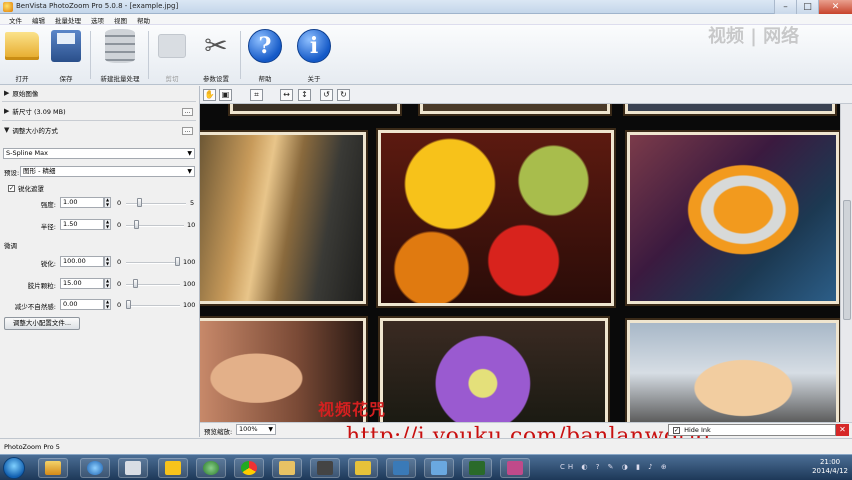 The width and height of the screenshot is (852, 480). What do you see at coordinates (66, 55) in the screenshot?
I see `save-button: 保存` at bounding box center [66, 55].